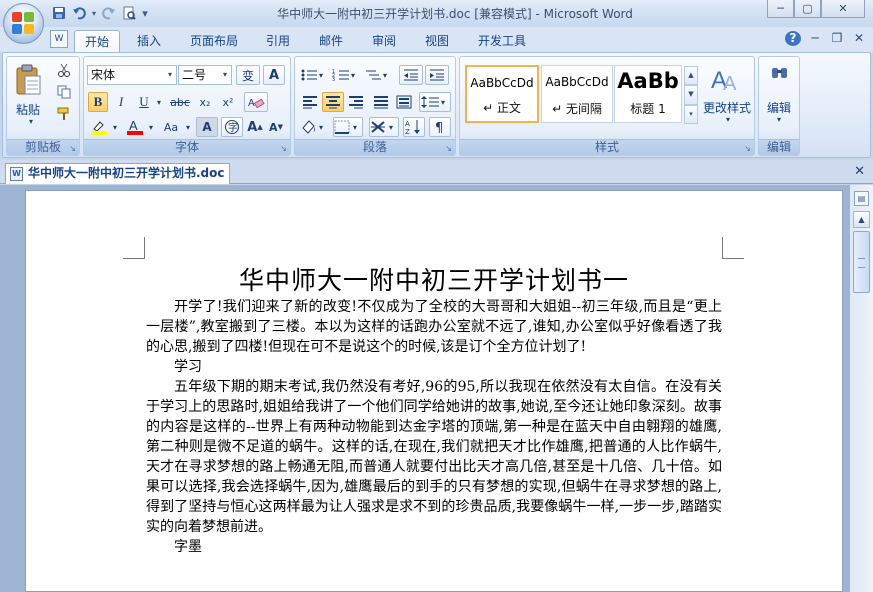  I want to click on help-icon: ?, so click(793, 38).